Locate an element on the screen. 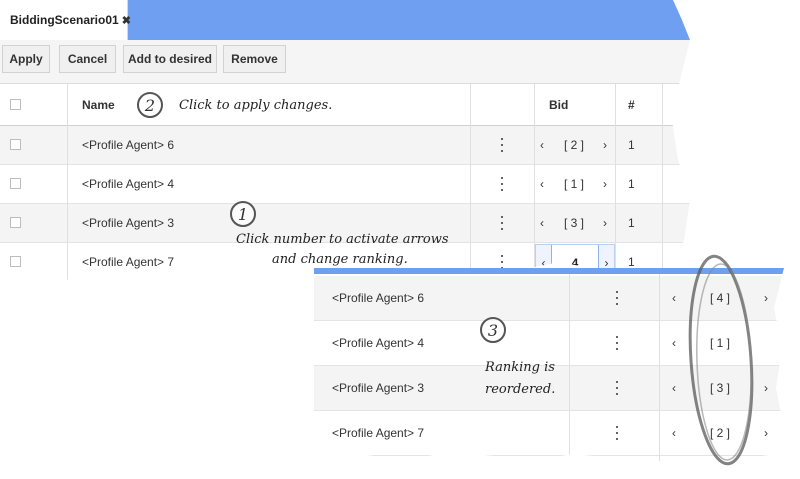 This screenshot has height=479, width=800. add-to-desired-button: Add to desired is located at coordinates (170, 59).